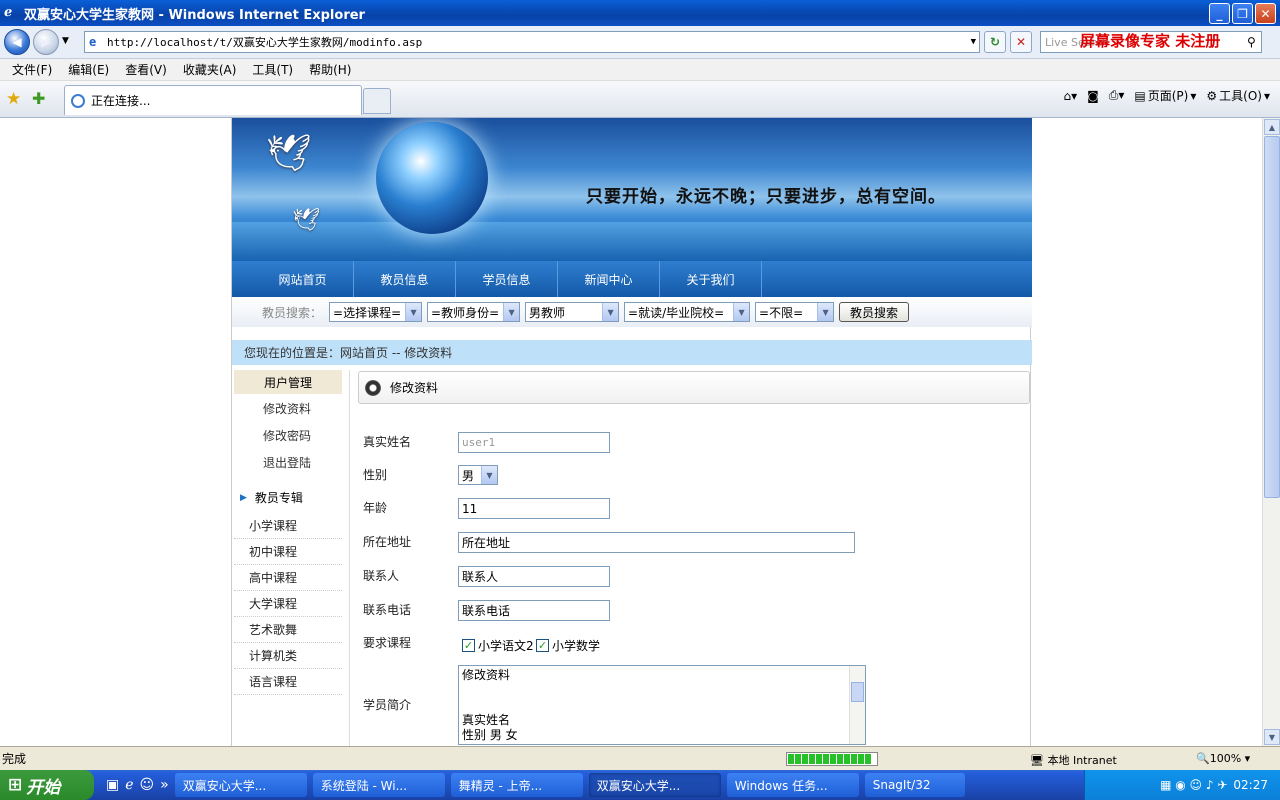  What do you see at coordinates (1203, 758) in the screenshot?
I see `magnifier-icon: 🔍` at bounding box center [1203, 758].